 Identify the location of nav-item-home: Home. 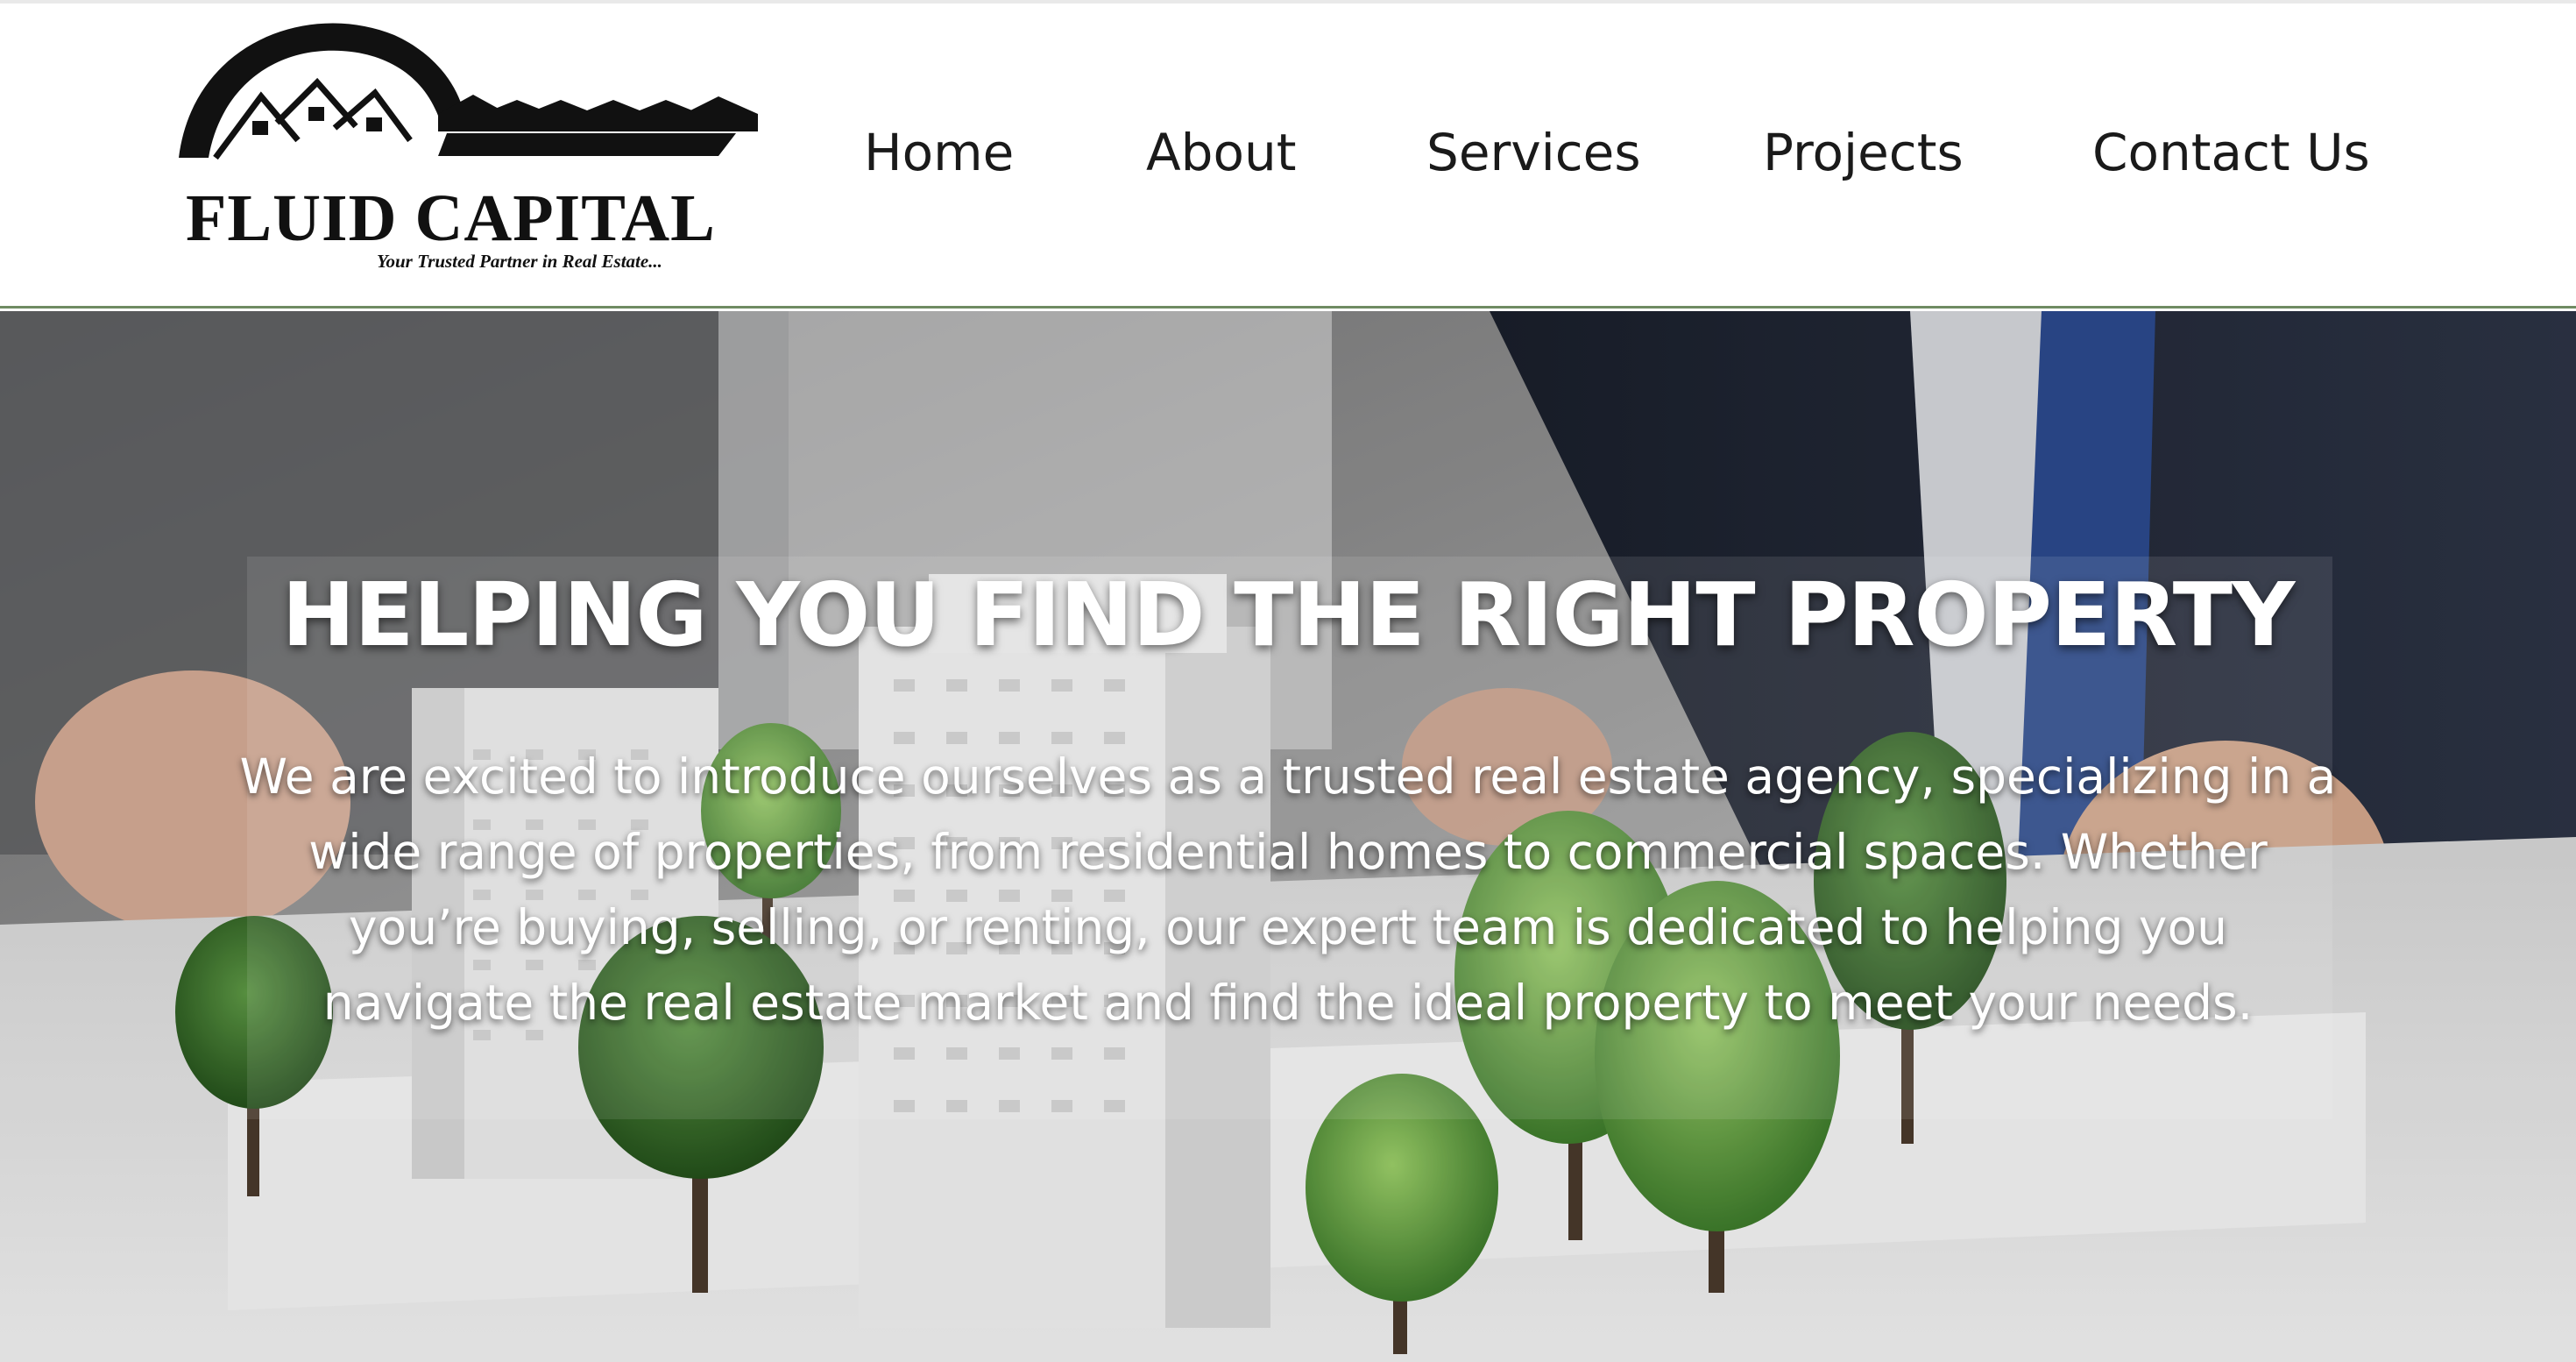
(939, 152).